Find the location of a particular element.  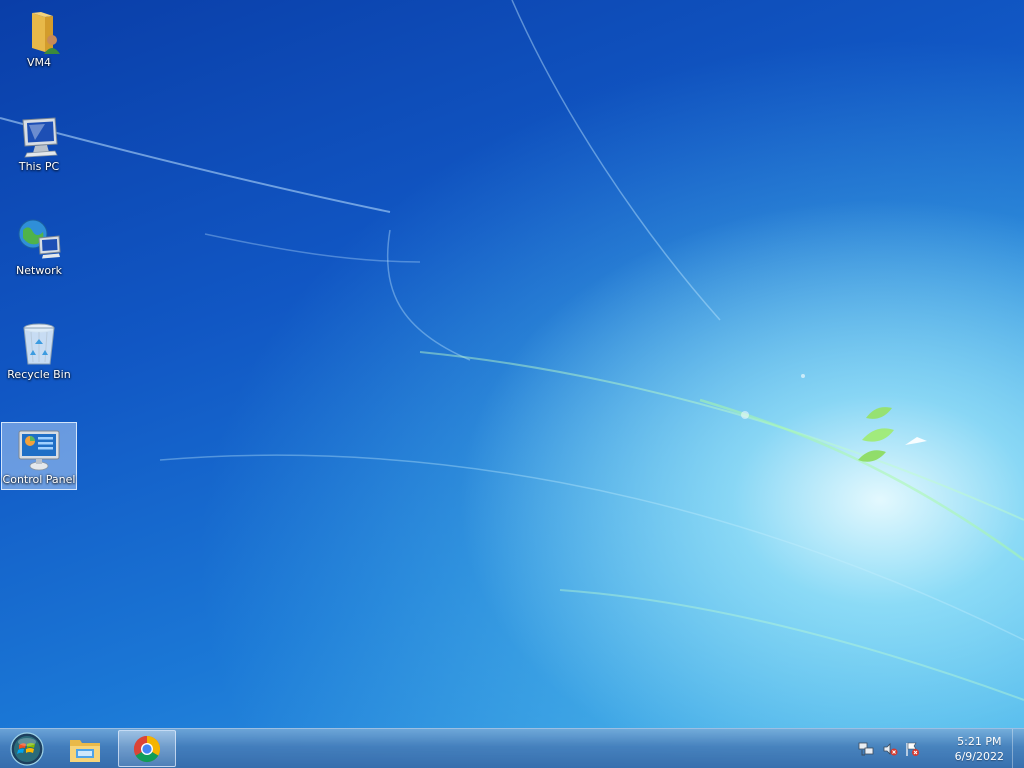

start-orb-icon is located at coordinates (27, 748).